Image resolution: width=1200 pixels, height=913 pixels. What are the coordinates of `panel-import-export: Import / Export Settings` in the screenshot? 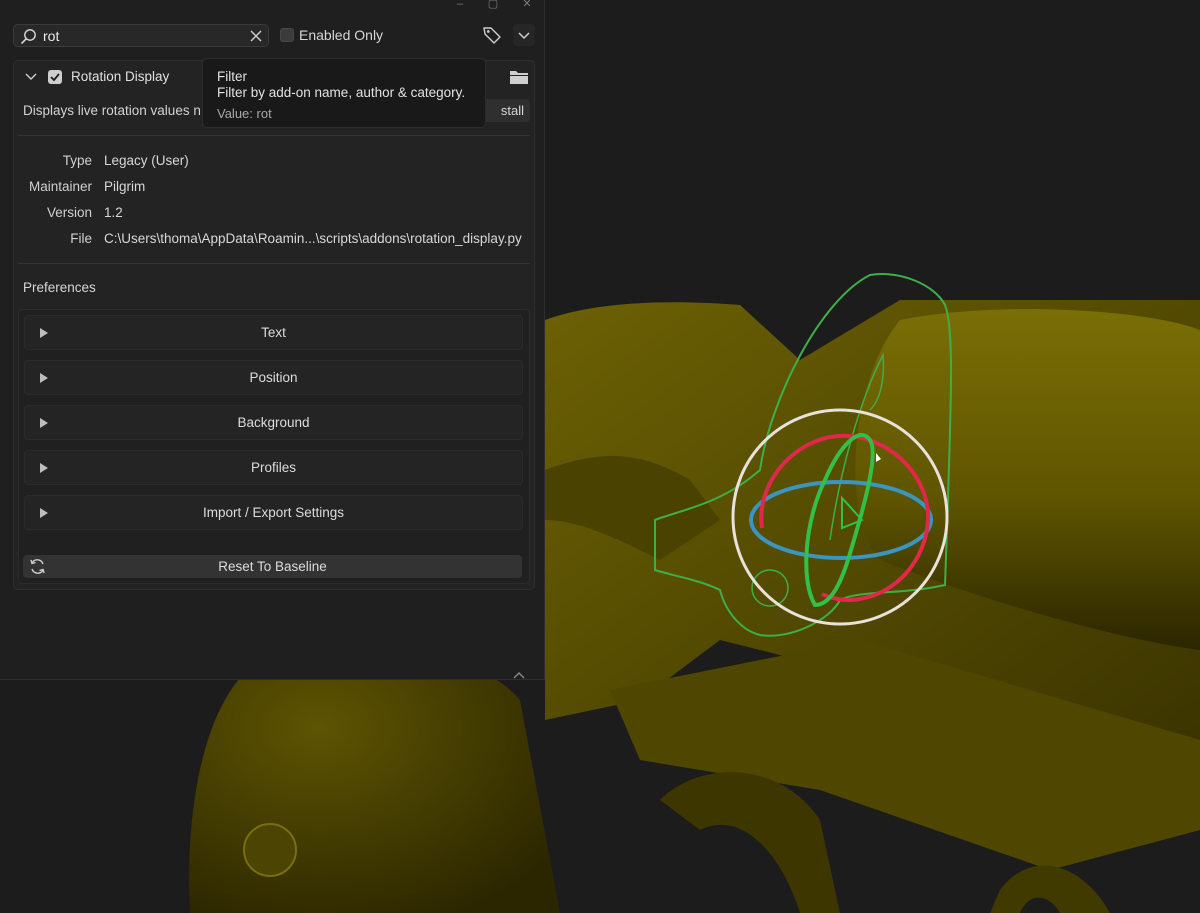 It's located at (273, 512).